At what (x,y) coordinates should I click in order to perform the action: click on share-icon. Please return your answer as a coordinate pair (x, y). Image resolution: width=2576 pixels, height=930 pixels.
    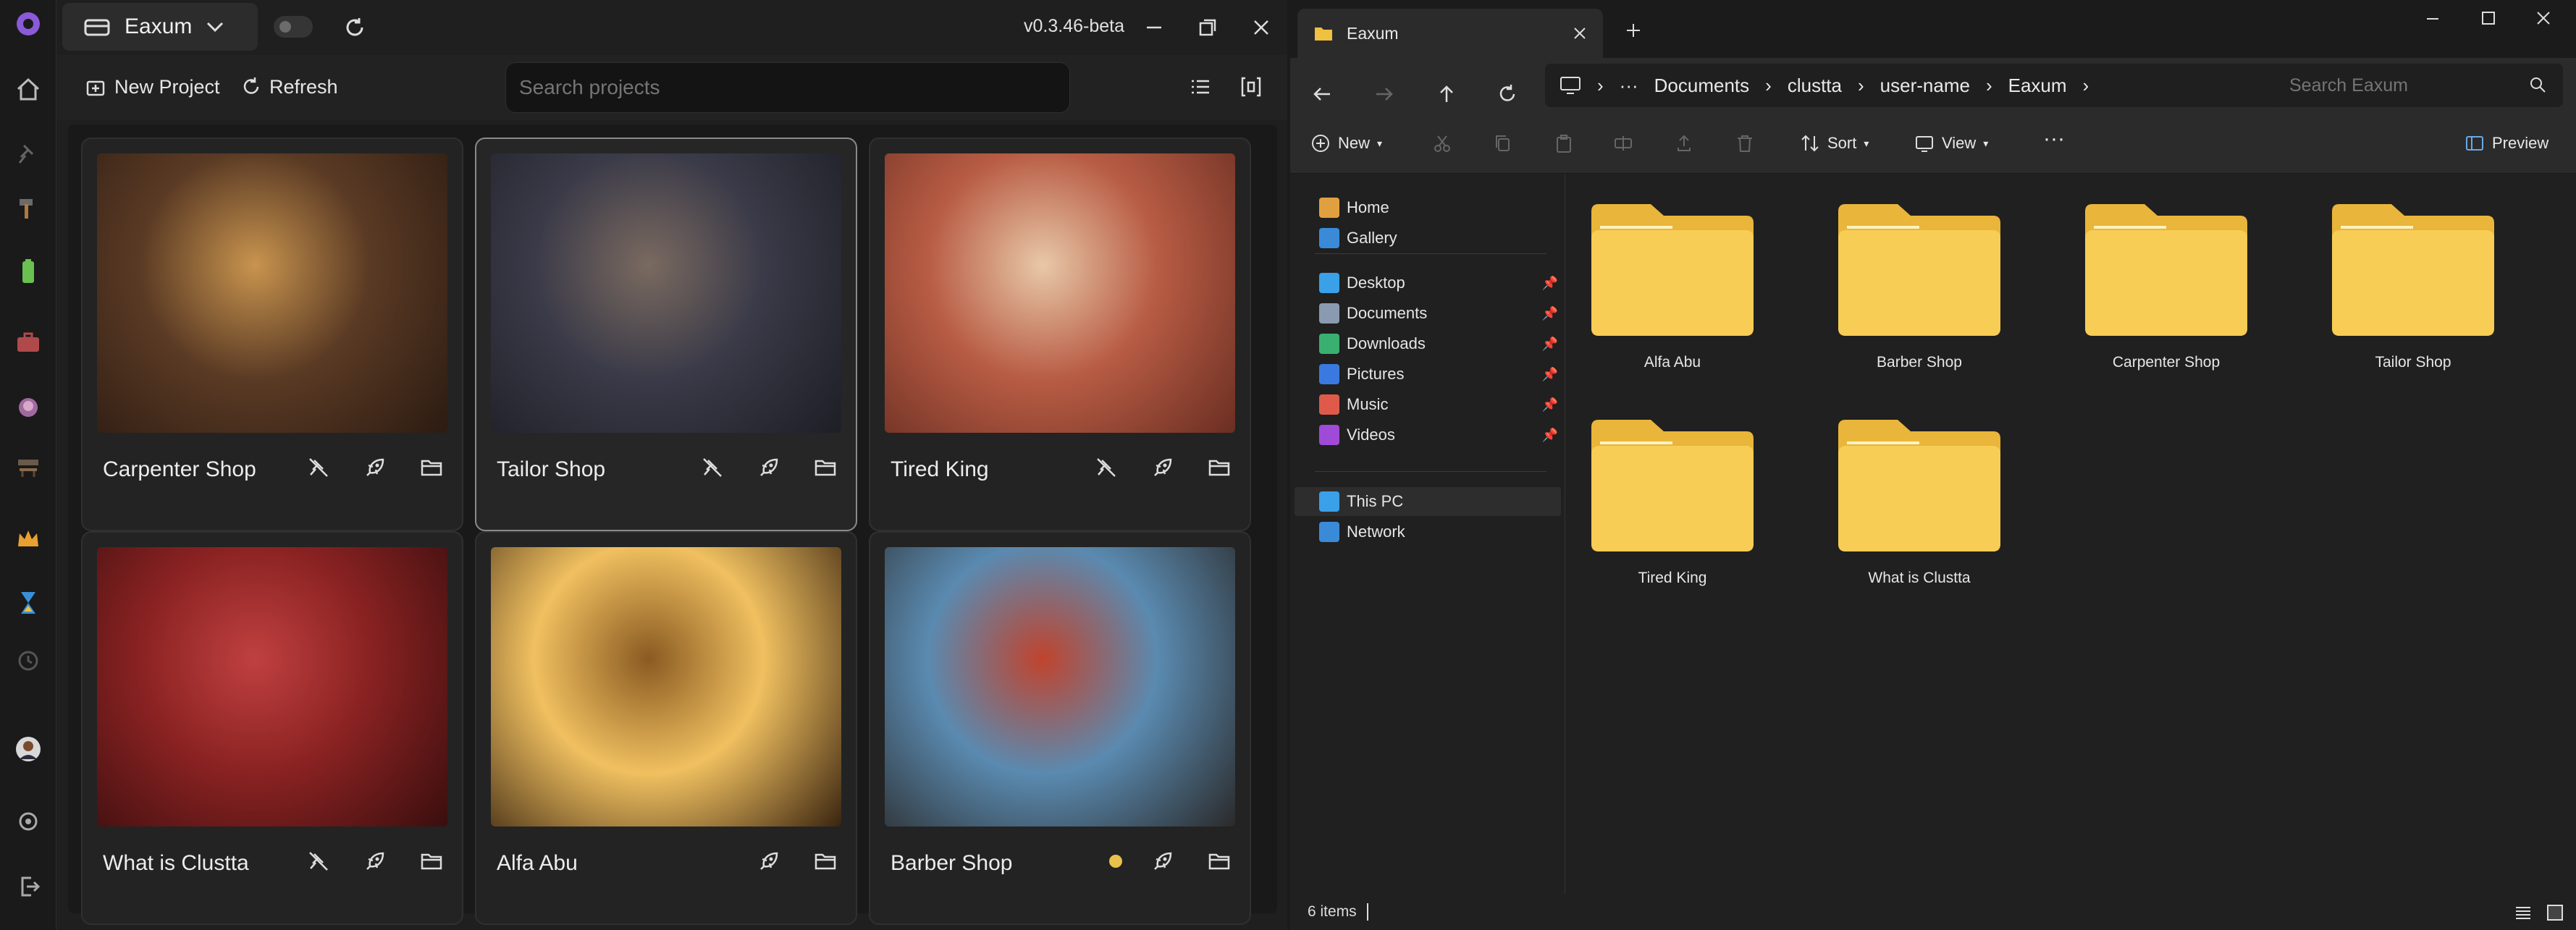
    Looking at the image, I should click on (1684, 143).